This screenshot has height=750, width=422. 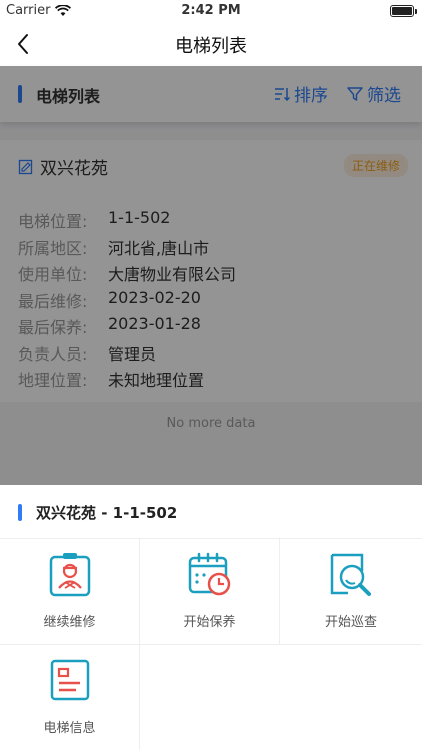 I want to click on sheet-title: 双兴花苑 - 1-1-502, so click(x=107, y=513).